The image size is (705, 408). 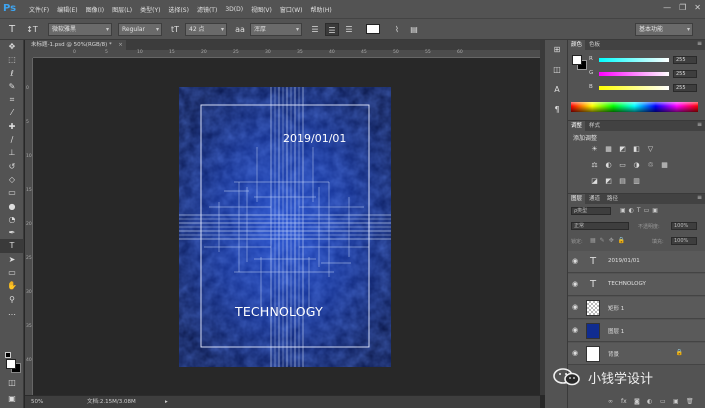 What do you see at coordinates (637, 401) in the screenshot?
I see `add-mask-icon: ◙` at bounding box center [637, 401].